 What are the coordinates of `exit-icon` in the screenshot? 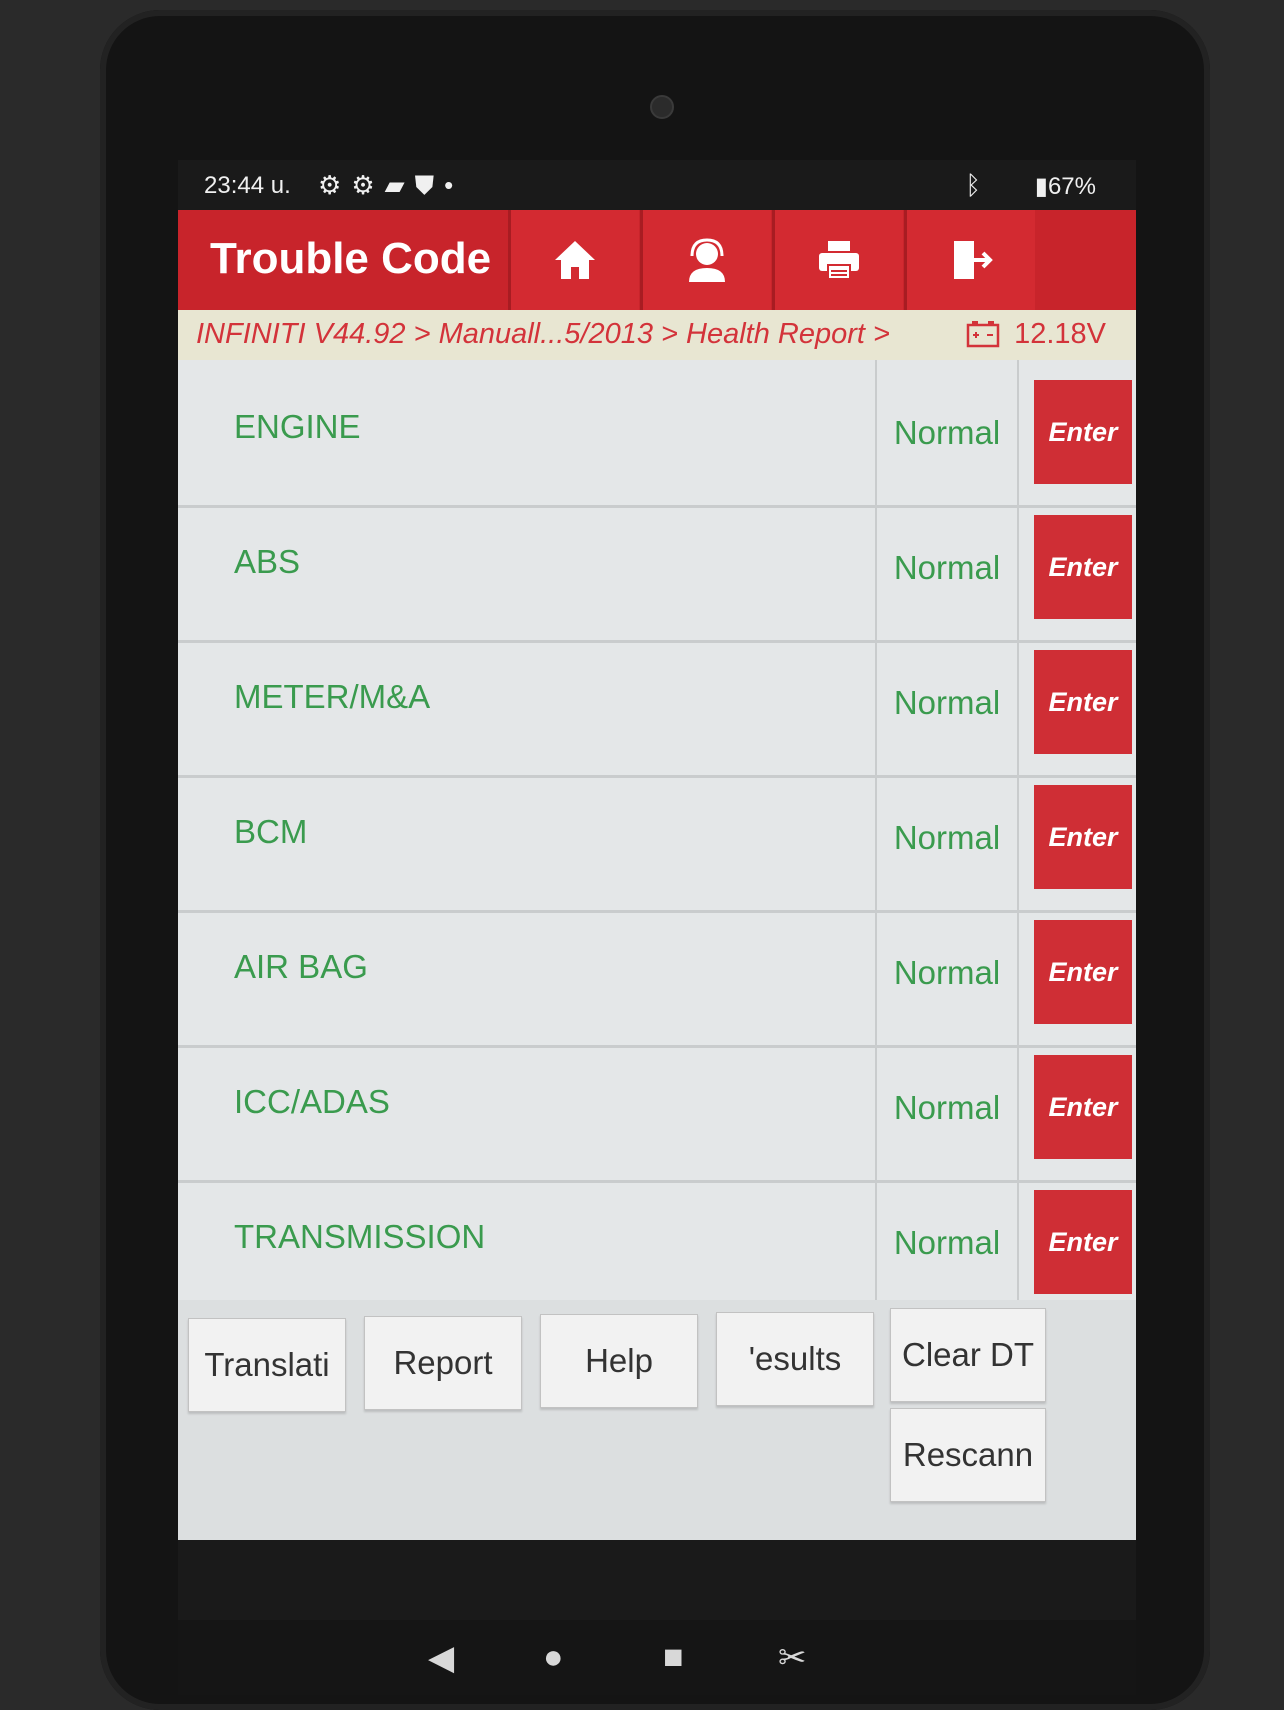 It's located at (973, 260).